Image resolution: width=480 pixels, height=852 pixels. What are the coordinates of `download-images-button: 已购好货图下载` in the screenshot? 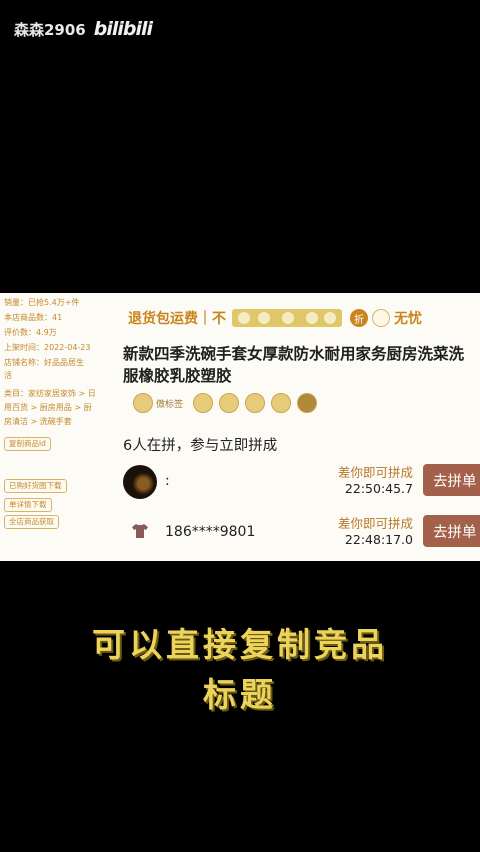 It's located at (35, 486).